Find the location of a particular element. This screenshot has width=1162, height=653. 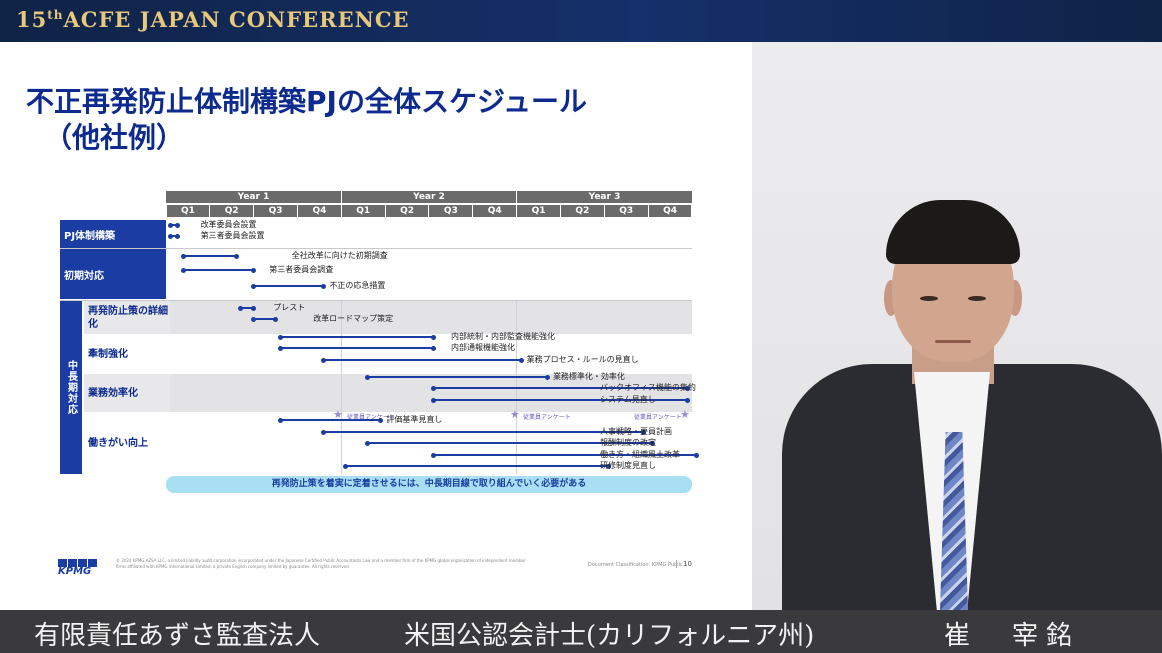

subcat-control: 牽制強化 is located at coordinates (127, 354).